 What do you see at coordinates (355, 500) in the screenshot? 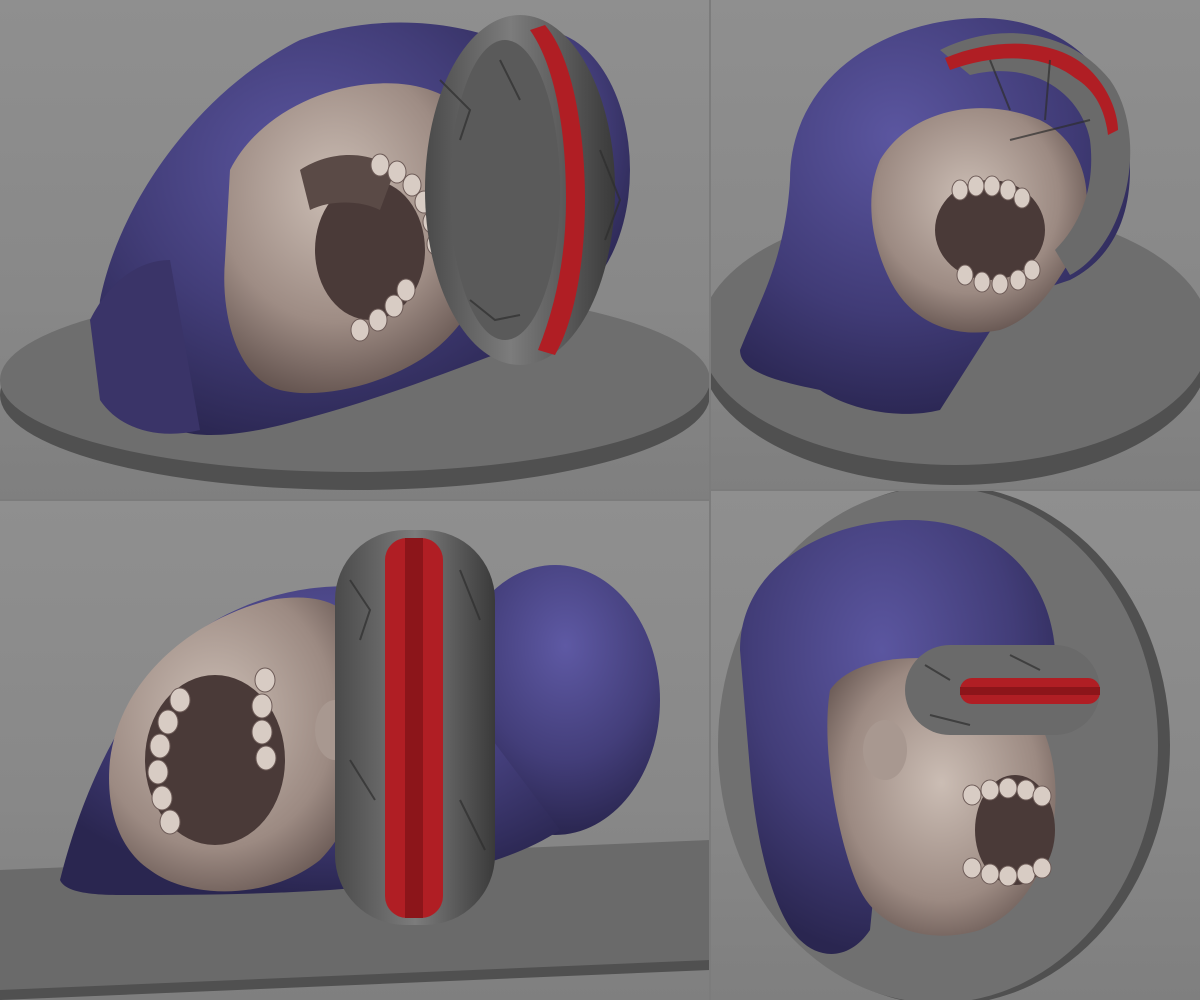
I see `view-divider-horizontal-left` at bounding box center [355, 500].